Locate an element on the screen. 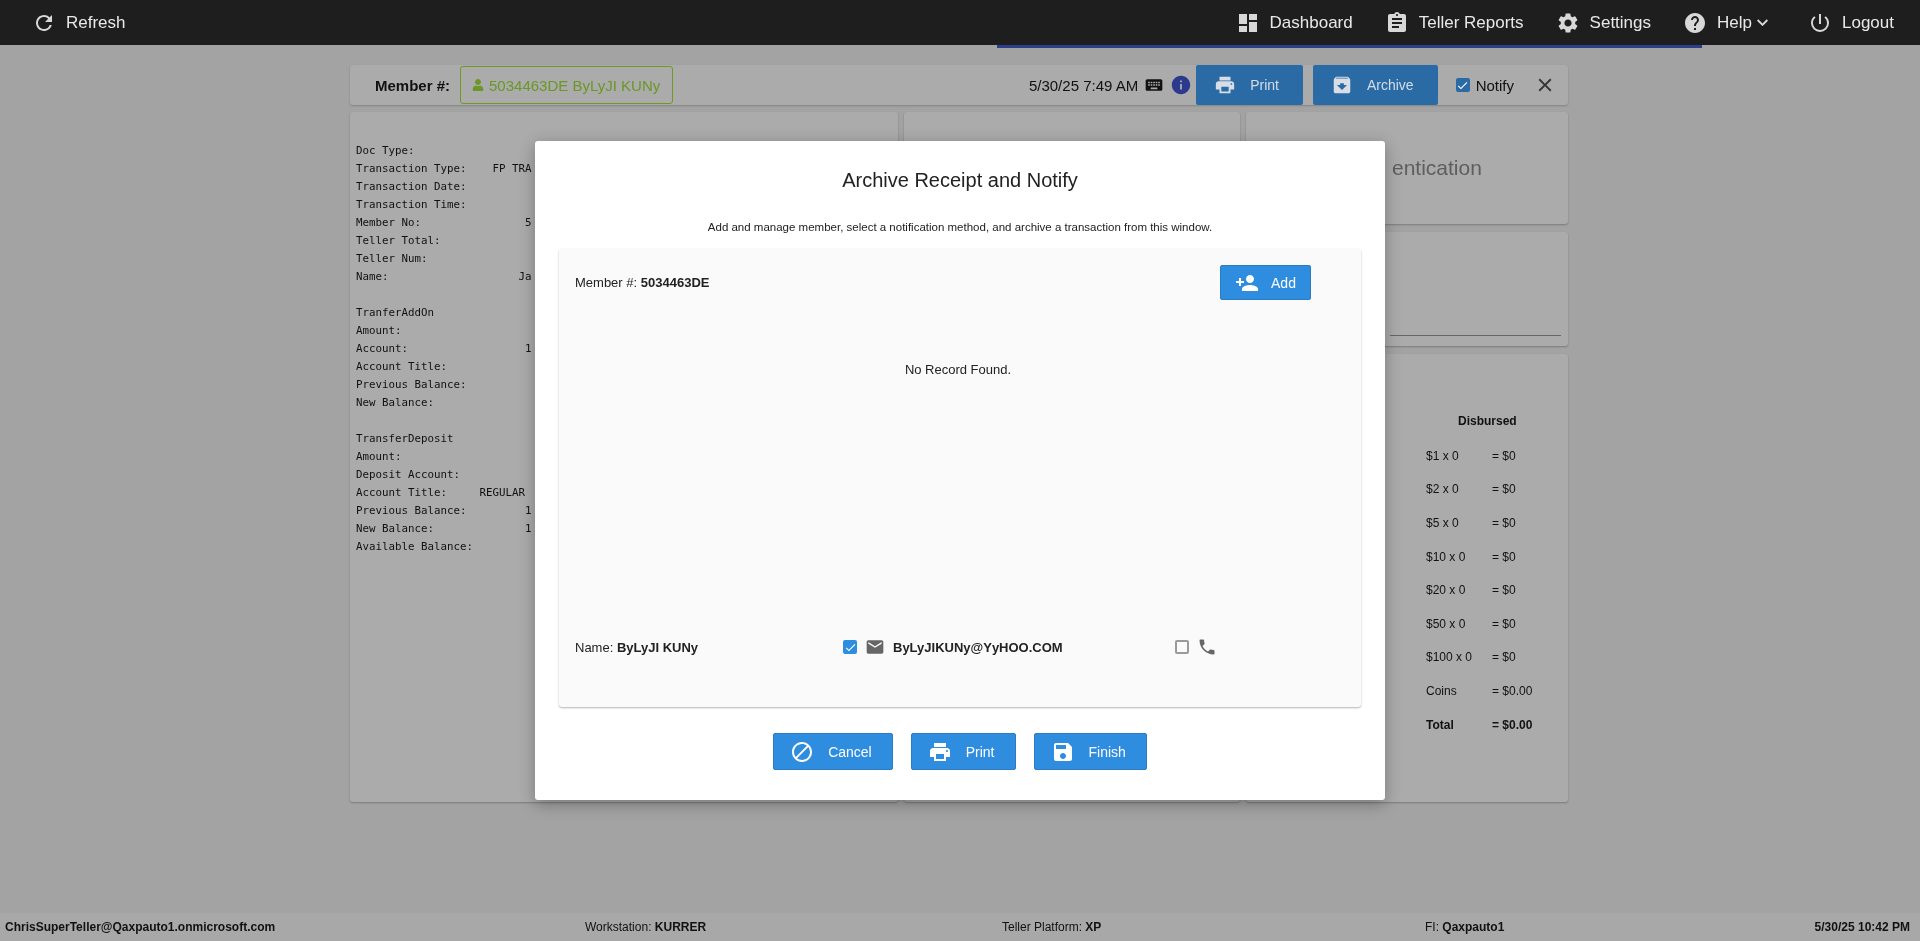  receipt-line: Transaction Type: FP TRA is located at coordinates (444, 169).